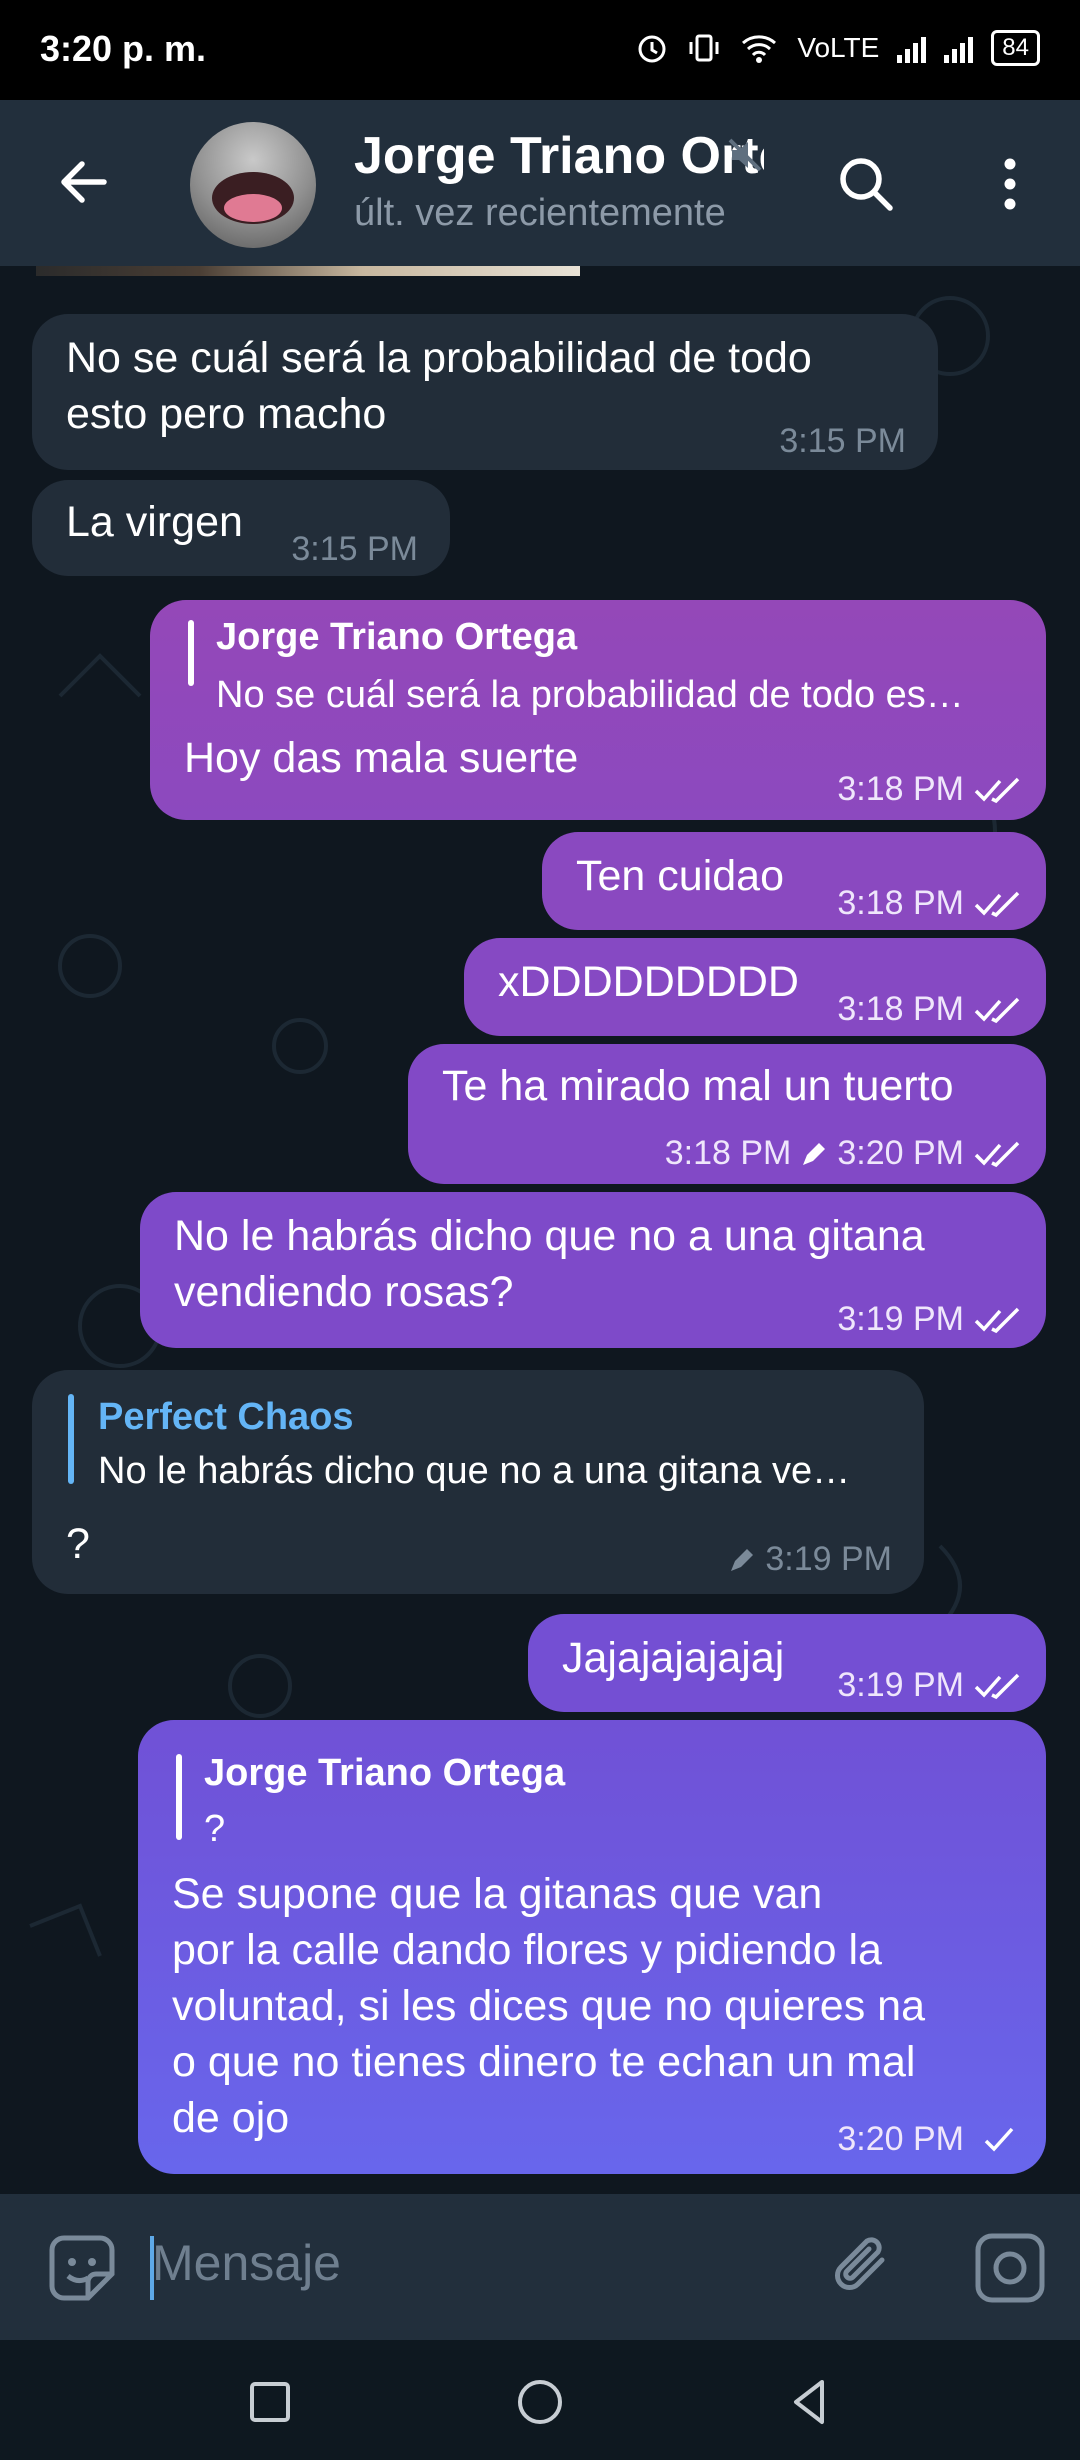 Image resolution: width=1080 pixels, height=2460 pixels. Describe the element at coordinates (745, 155) in the screenshot. I see `muted-icon` at that location.